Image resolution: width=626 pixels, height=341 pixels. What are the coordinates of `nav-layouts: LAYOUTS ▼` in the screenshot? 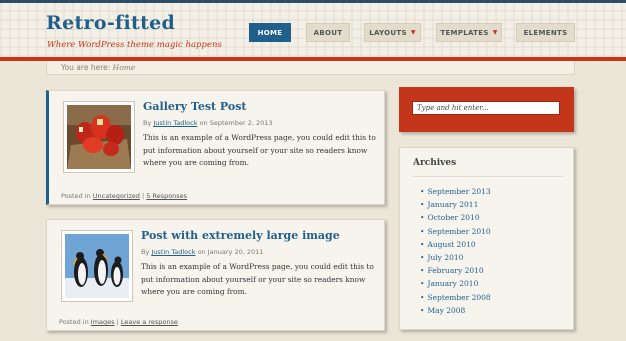 It's located at (392, 32).